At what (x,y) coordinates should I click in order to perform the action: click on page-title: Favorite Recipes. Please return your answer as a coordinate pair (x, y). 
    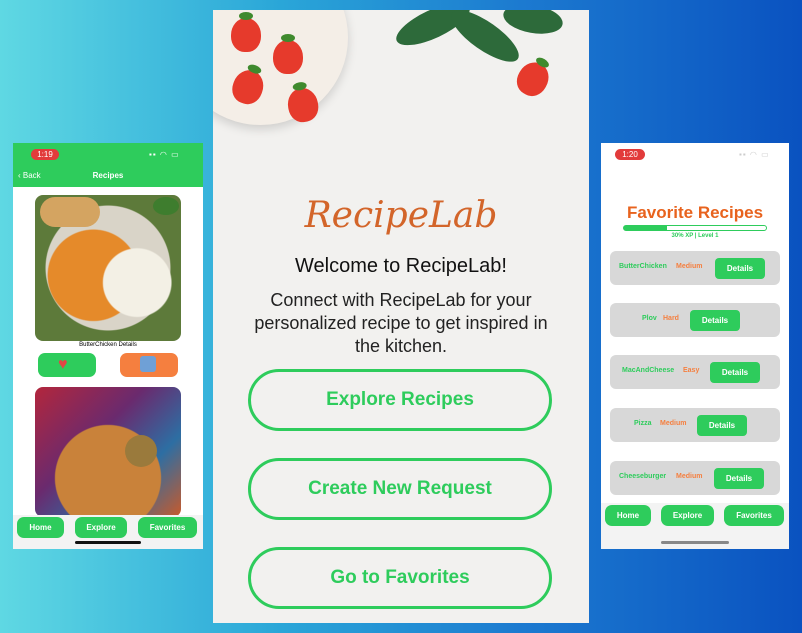
    Looking at the image, I should click on (695, 212).